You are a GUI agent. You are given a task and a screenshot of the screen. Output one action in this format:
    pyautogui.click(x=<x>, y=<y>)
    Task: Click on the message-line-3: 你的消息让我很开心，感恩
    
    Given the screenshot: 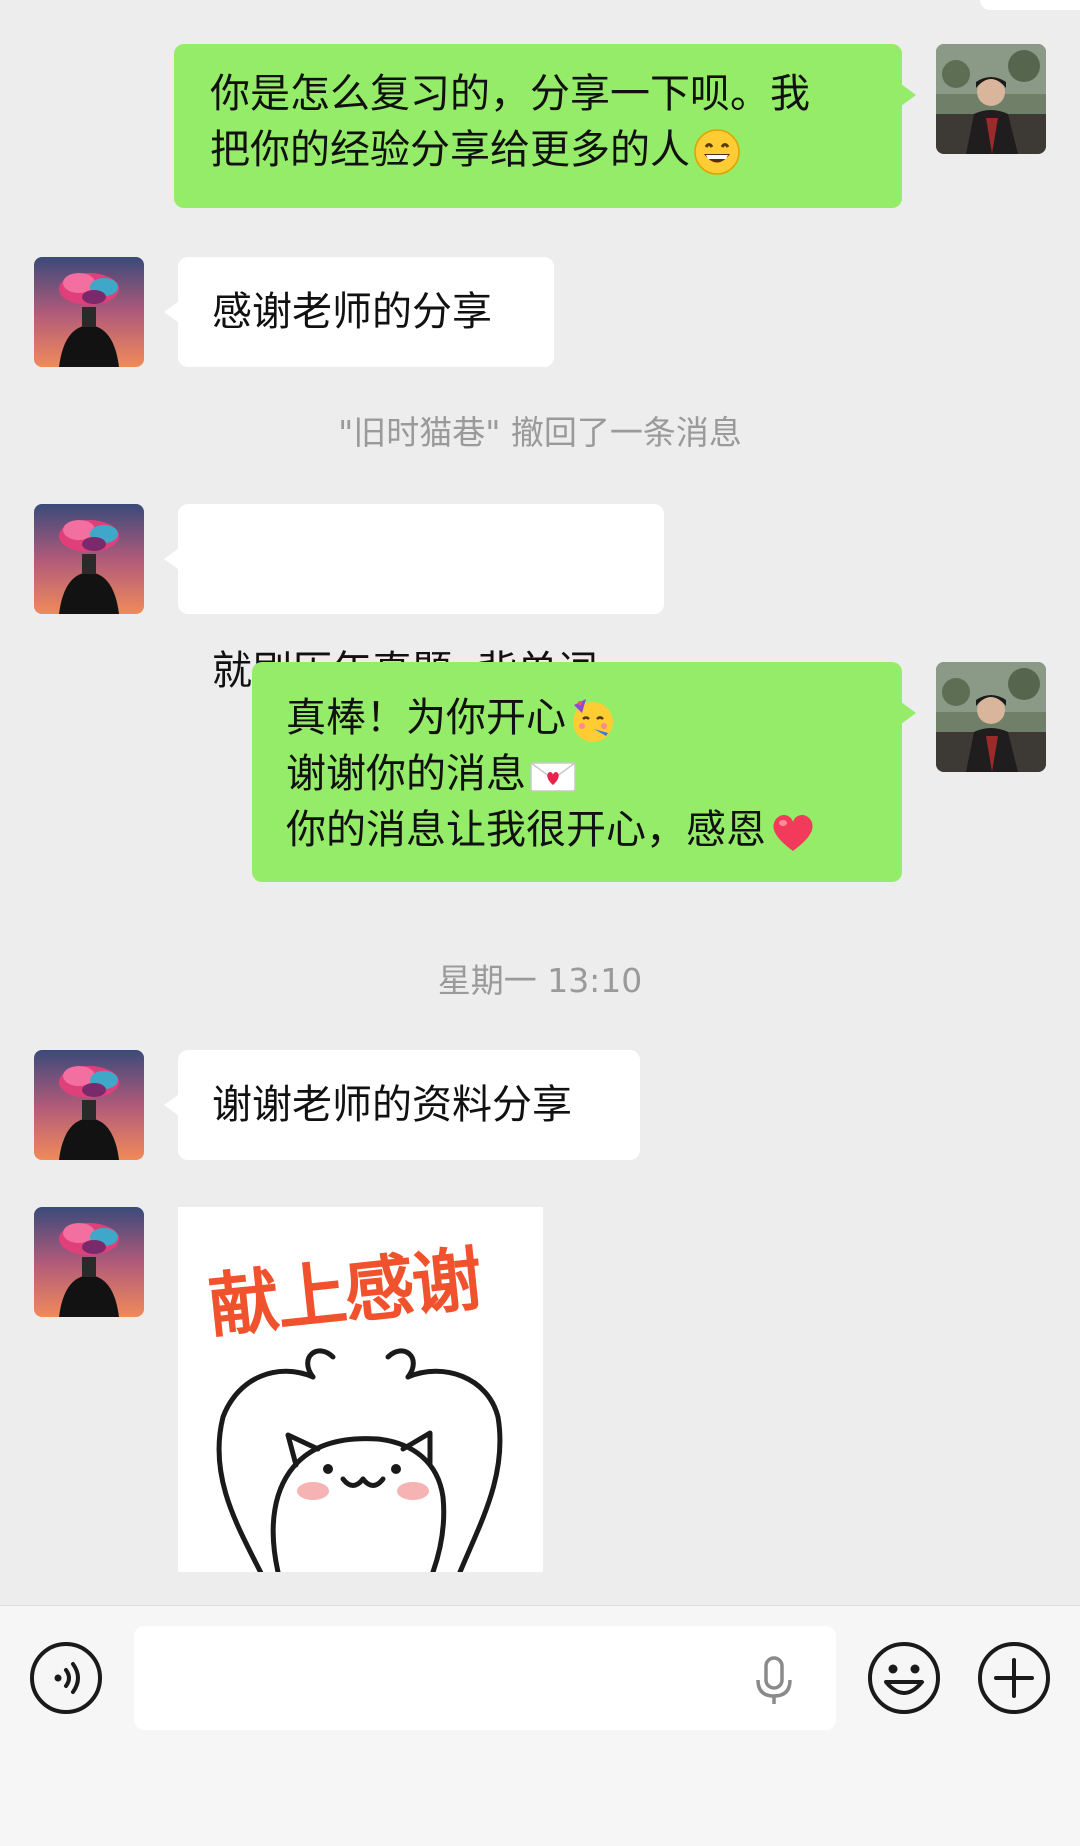 What is the action you would take?
    pyautogui.click(x=577, y=830)
    